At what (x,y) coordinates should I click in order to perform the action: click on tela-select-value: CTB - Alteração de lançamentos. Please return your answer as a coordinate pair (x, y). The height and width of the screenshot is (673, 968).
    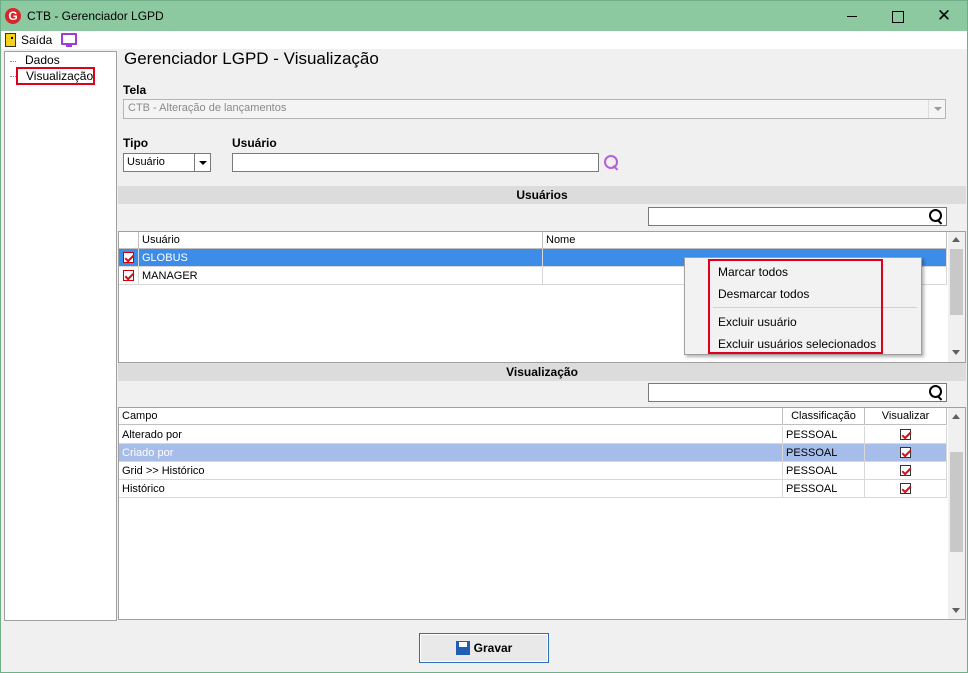
    Looking at the image, I should click on (207, 108).